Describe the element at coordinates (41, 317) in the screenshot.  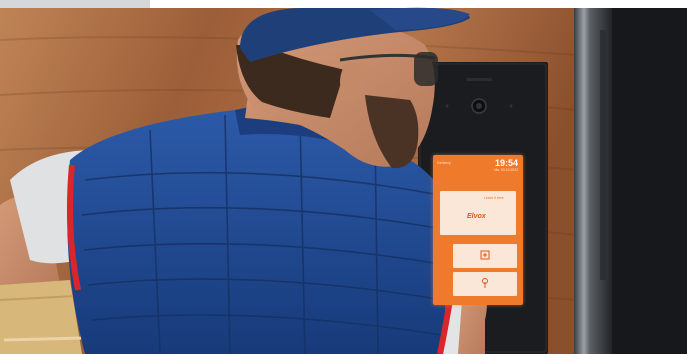
I see `parcel` at that location.